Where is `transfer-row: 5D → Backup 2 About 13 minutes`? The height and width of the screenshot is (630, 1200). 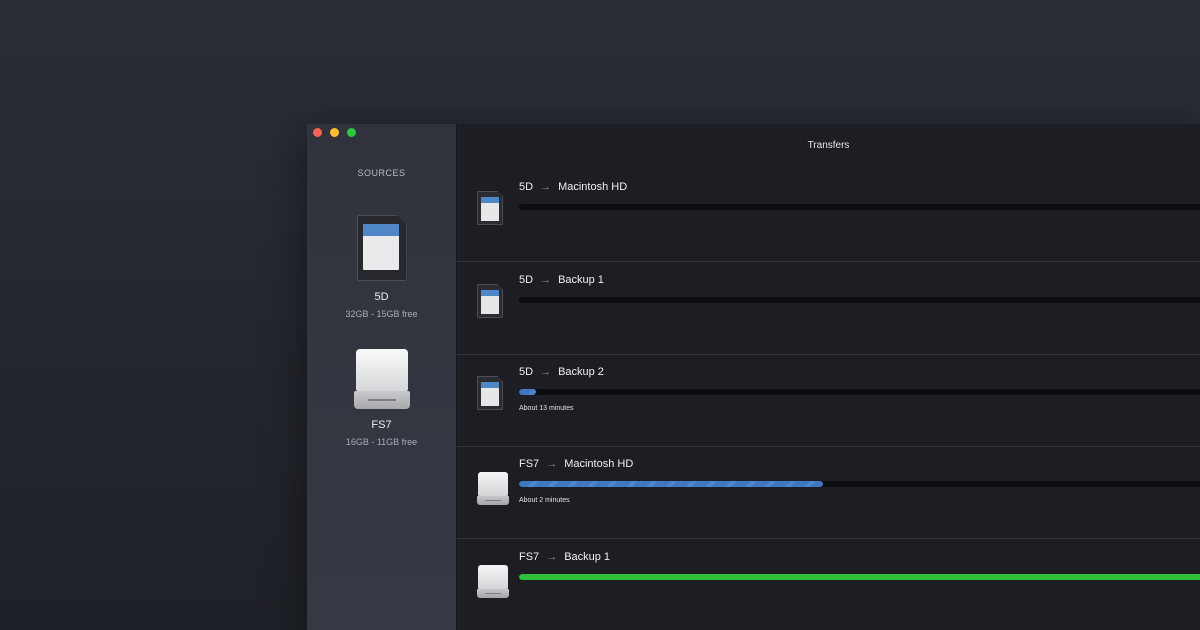
transfer-row: 5D → Backup 2 About 13 minutes is located at coordinates (828, 400).